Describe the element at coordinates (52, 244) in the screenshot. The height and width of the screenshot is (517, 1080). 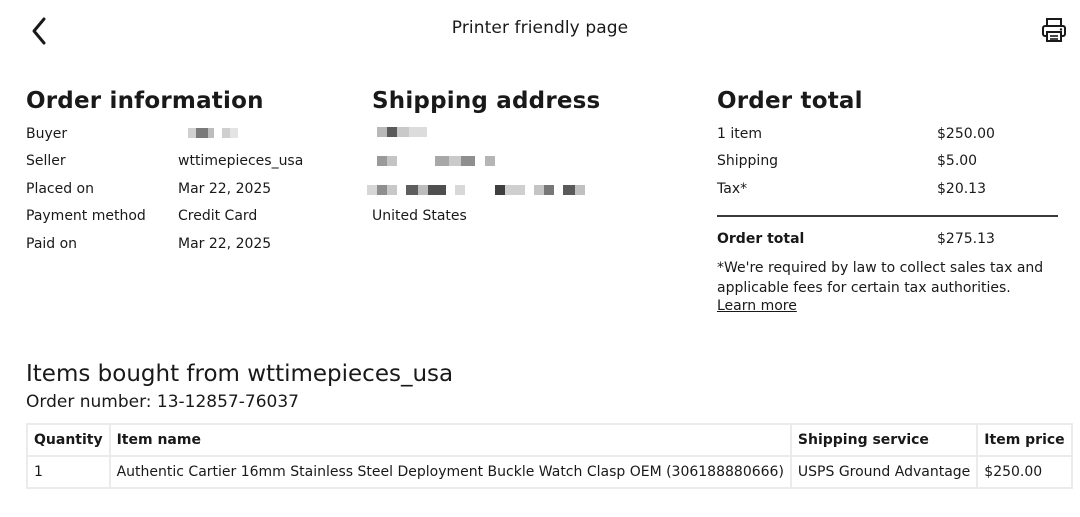
I see `paid-on-label: Paid on` at that location.